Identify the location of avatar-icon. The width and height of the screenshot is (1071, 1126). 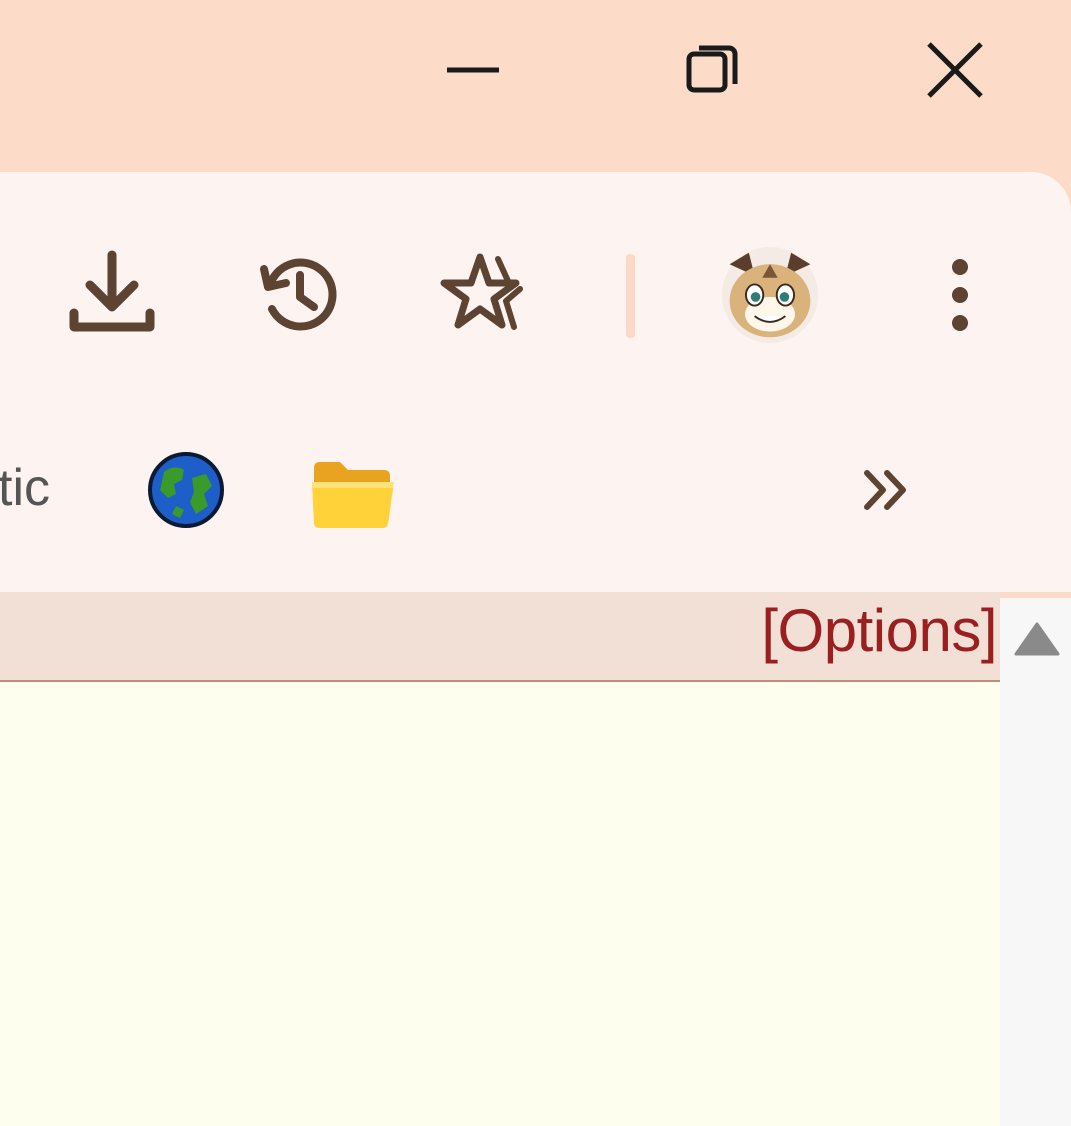
(770, 295).